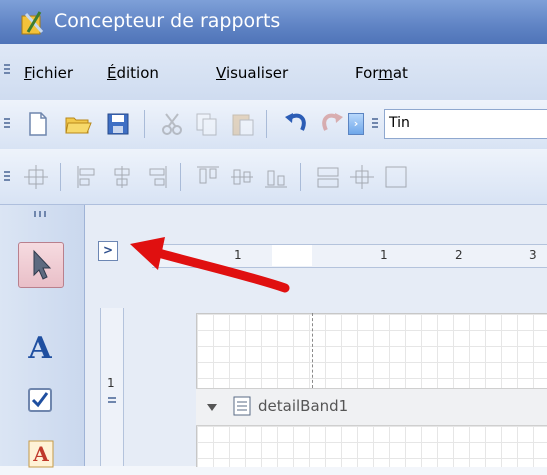 The image size is (547, 475). What do you see at coordinates (156, 177) in the screenshot?
I see `align-rights-icon` at bounding box center [156, 177].